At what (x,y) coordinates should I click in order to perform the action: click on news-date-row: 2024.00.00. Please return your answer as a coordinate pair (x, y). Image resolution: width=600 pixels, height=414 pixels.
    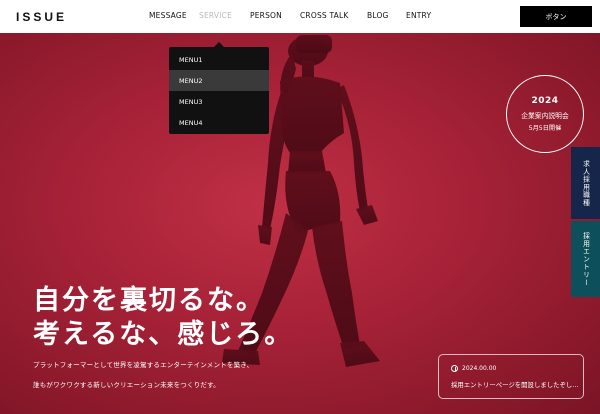
    Looking at the image, I should click on (517, 368).